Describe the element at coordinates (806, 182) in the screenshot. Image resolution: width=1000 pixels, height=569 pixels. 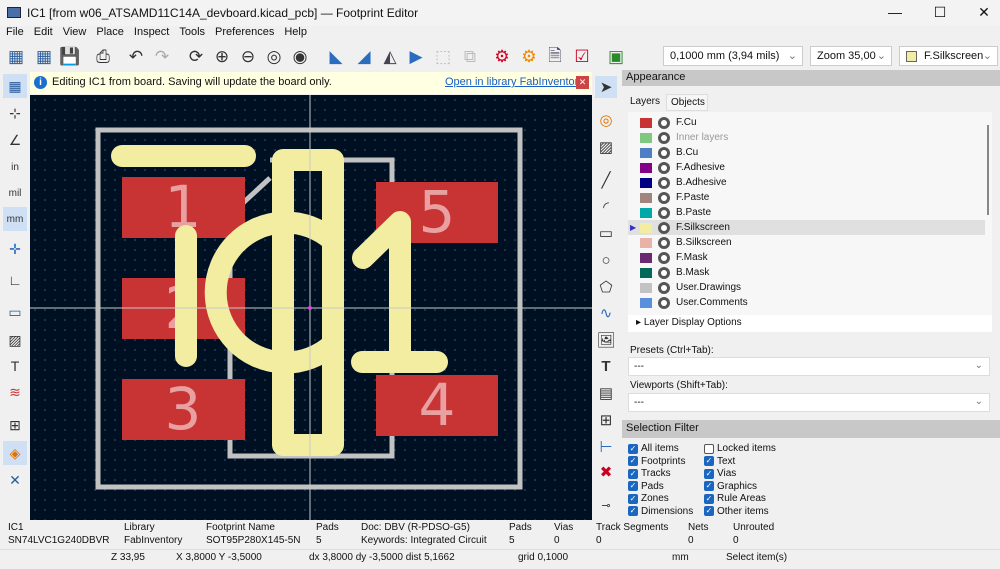
I see `layer-row: B.Adhesive` at that location.